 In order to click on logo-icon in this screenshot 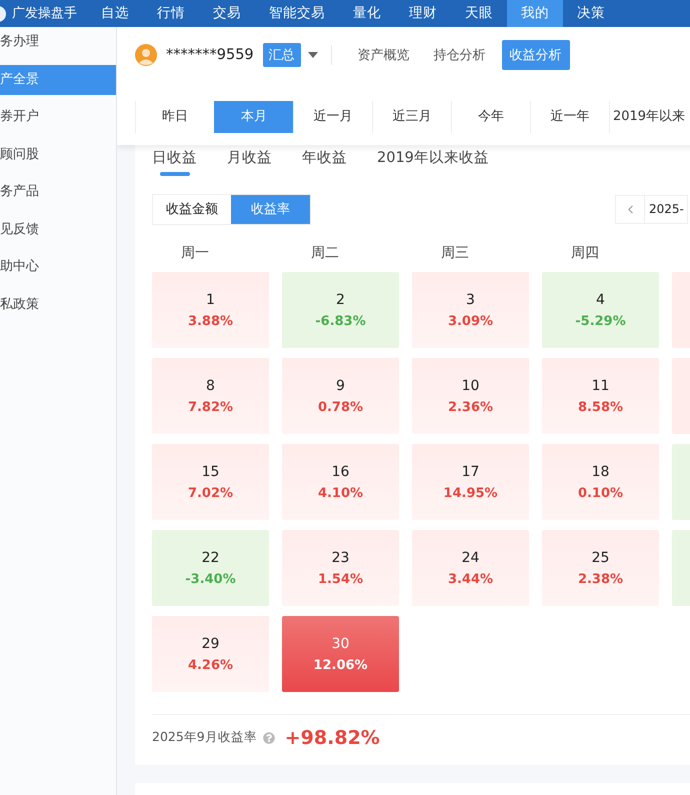, I will do `click(3, 14)`.